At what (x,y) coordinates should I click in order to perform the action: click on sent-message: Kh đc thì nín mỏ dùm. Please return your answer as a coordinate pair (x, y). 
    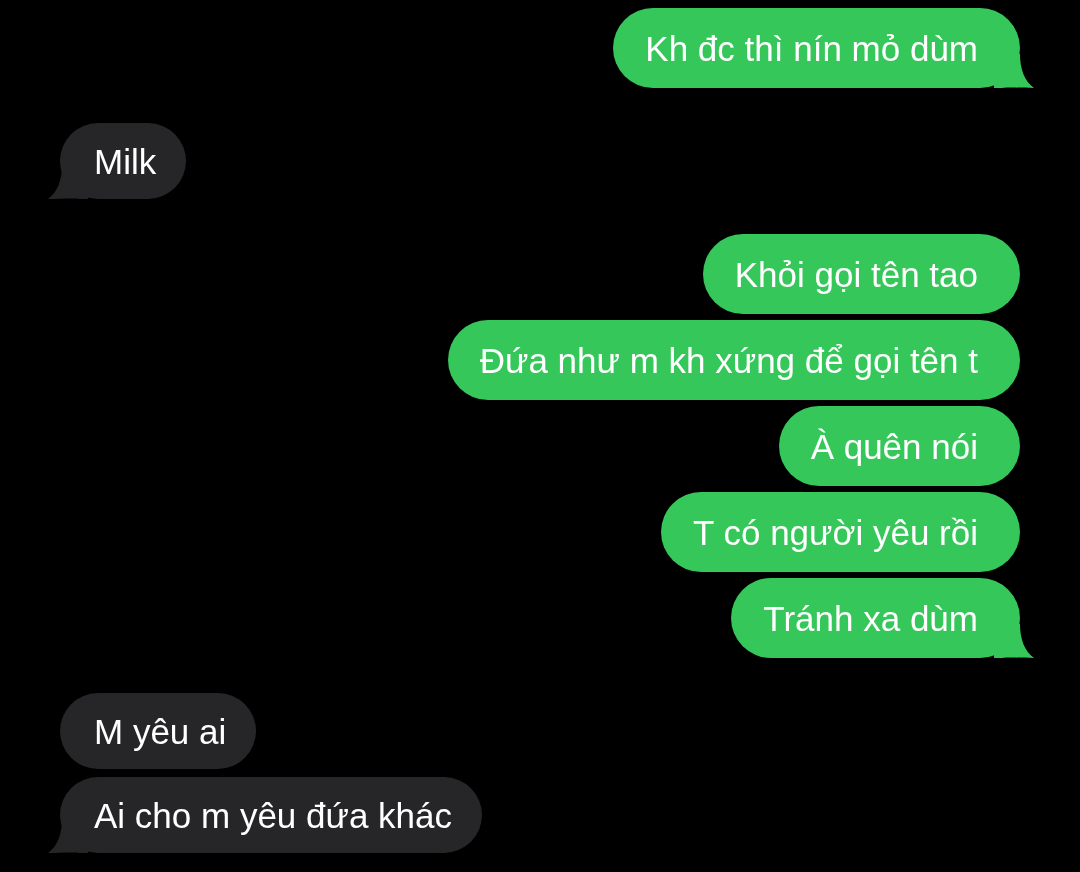
    Looking at the image, I should click on (816, 48).